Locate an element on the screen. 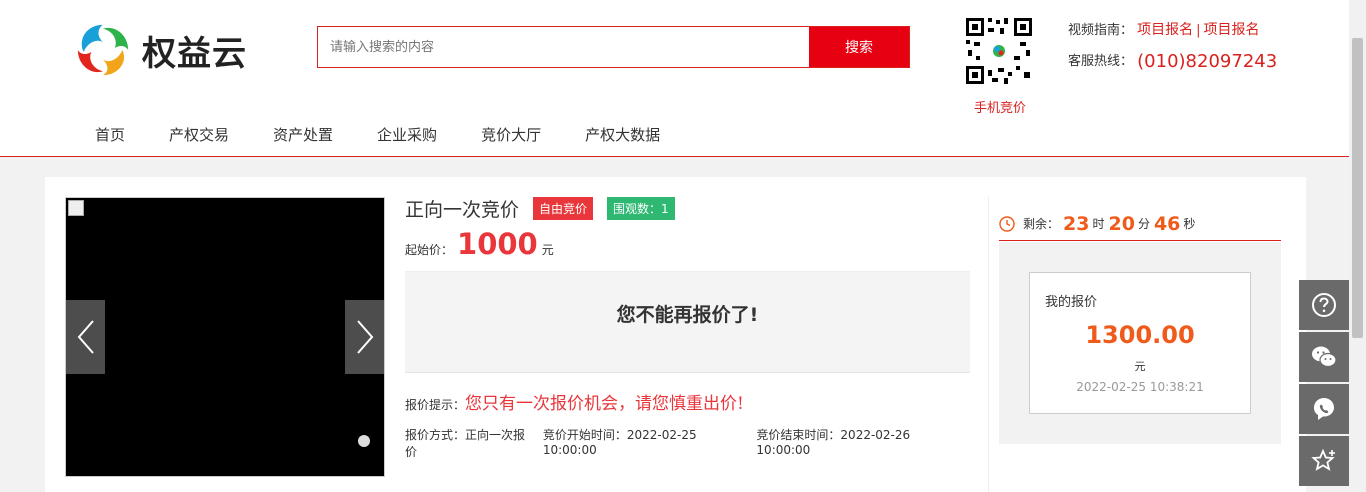  gallery-next-button is located at coordinates (364, 337).